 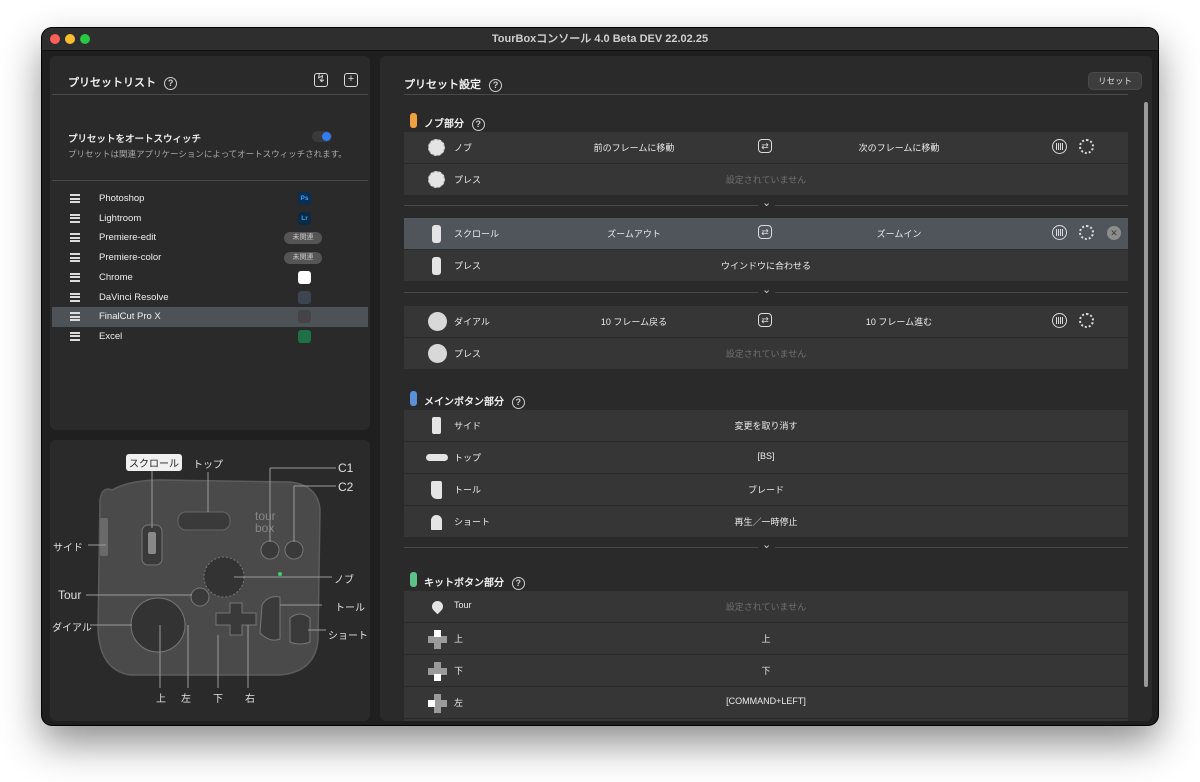 I want to click on preset-item: DaVinci Resolve, so click(x=210, y=298).